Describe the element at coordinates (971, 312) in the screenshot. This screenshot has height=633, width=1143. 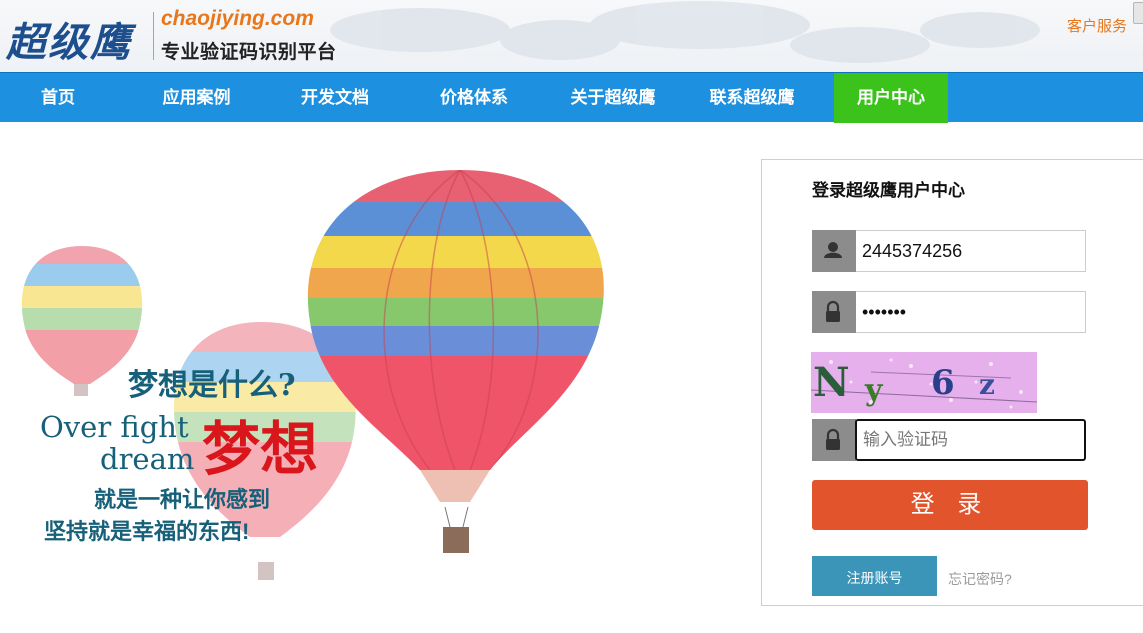
I see `password-input` at that location.